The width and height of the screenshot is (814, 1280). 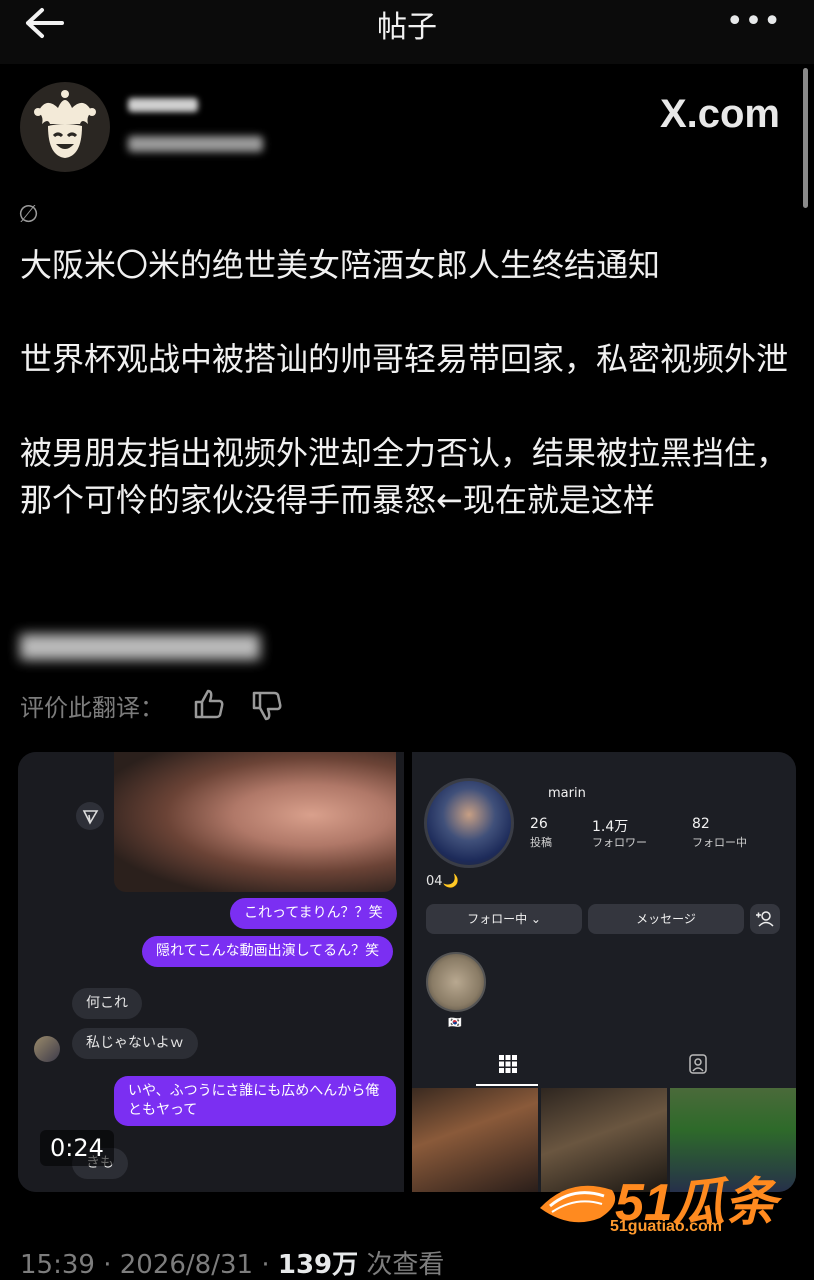 What do you see at coordinates (57, 1265) in the screenshot?
I see `post-time: 15:39` at bounding box center [57, 1265].